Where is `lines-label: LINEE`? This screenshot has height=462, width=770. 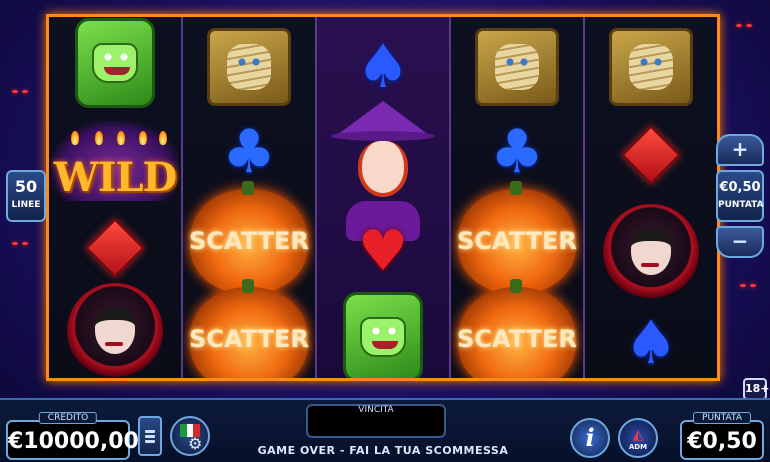 lines-label: LINEE is located at coordinates (26, 205).